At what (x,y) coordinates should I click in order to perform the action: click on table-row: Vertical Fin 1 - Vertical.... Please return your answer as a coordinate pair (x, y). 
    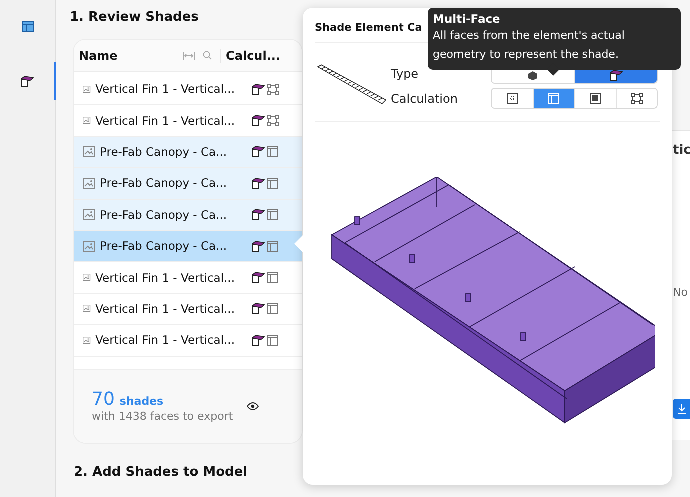
    Looking at the image, I should click on (188, 310).